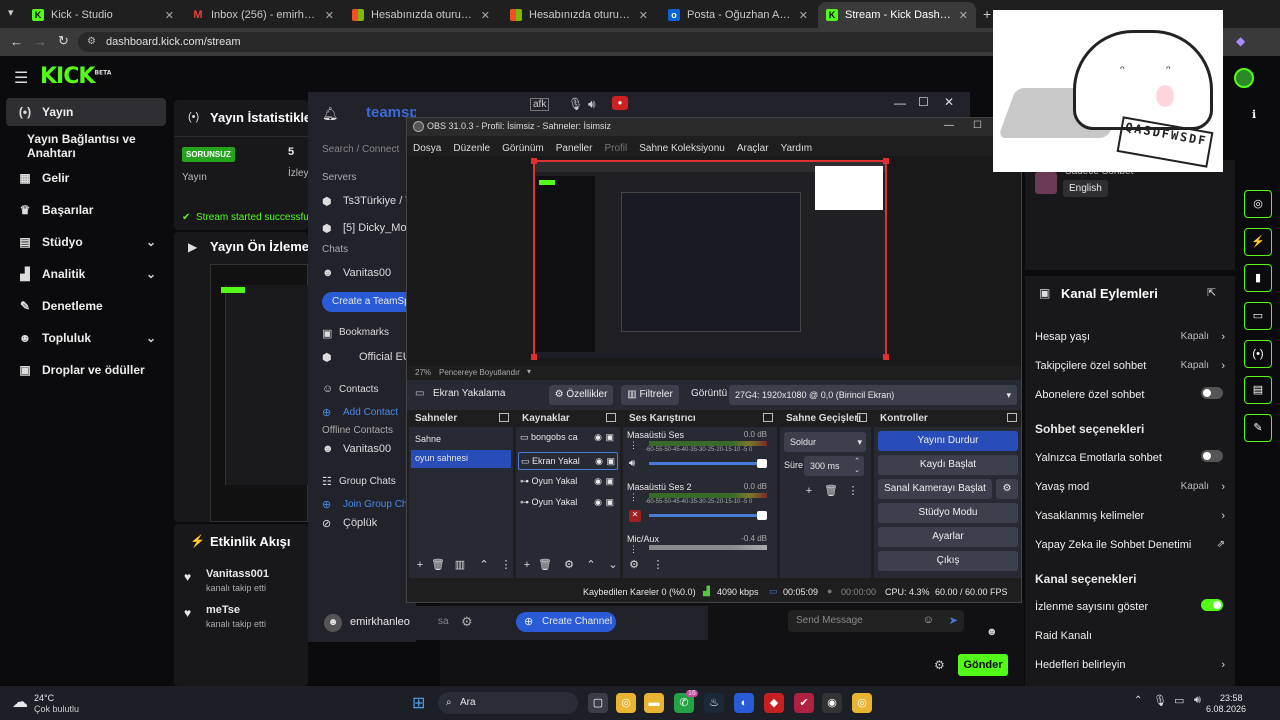 The image size is (1280, 720). I want to click on microphone-icon: 🎙︎, so click(1160, 700).